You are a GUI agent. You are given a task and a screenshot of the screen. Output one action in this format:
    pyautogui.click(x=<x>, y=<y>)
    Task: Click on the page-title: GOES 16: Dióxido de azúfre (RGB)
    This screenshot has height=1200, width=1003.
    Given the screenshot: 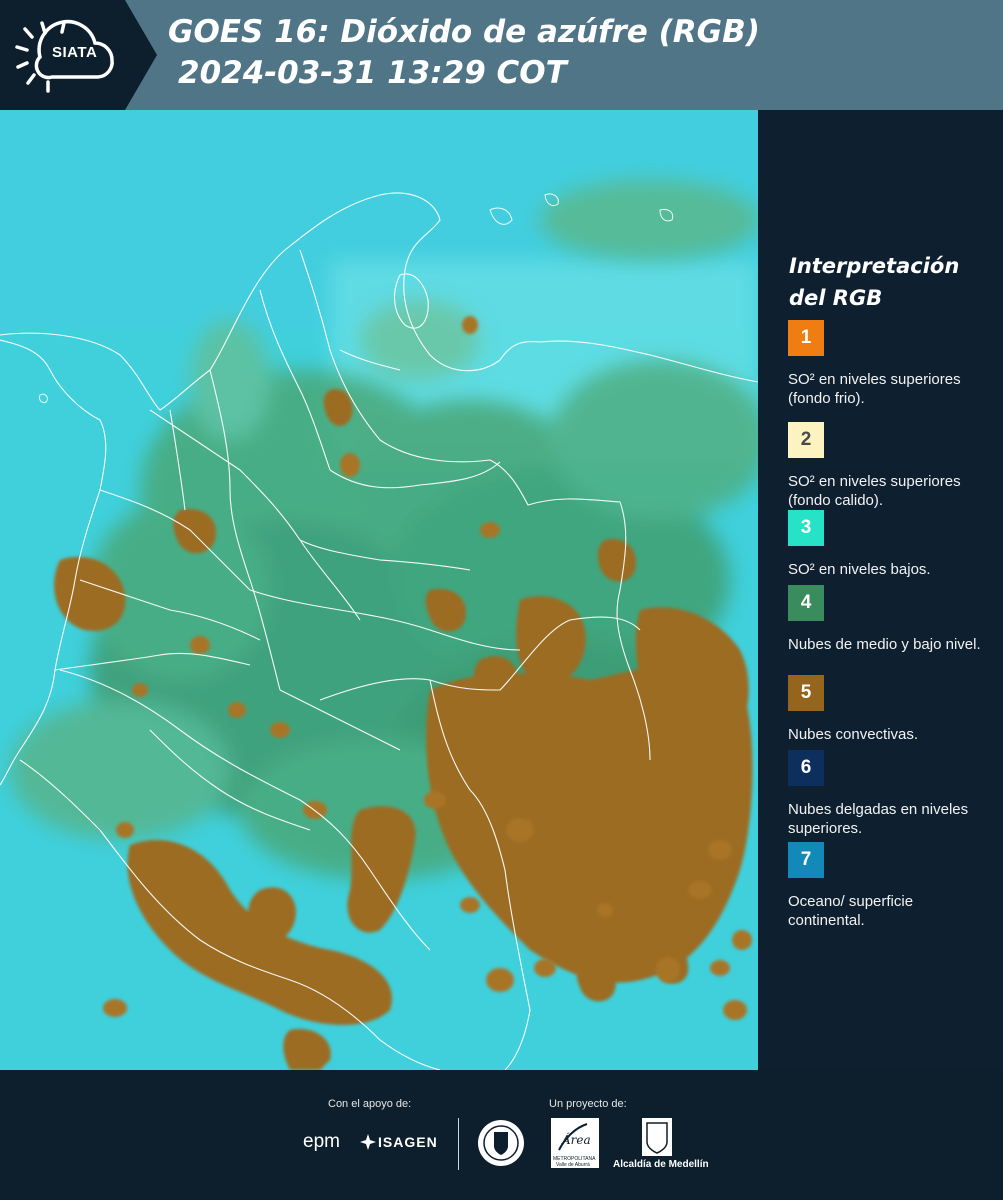 What is the action you would take?
    pyautogui.click(x=464, y=32)
    